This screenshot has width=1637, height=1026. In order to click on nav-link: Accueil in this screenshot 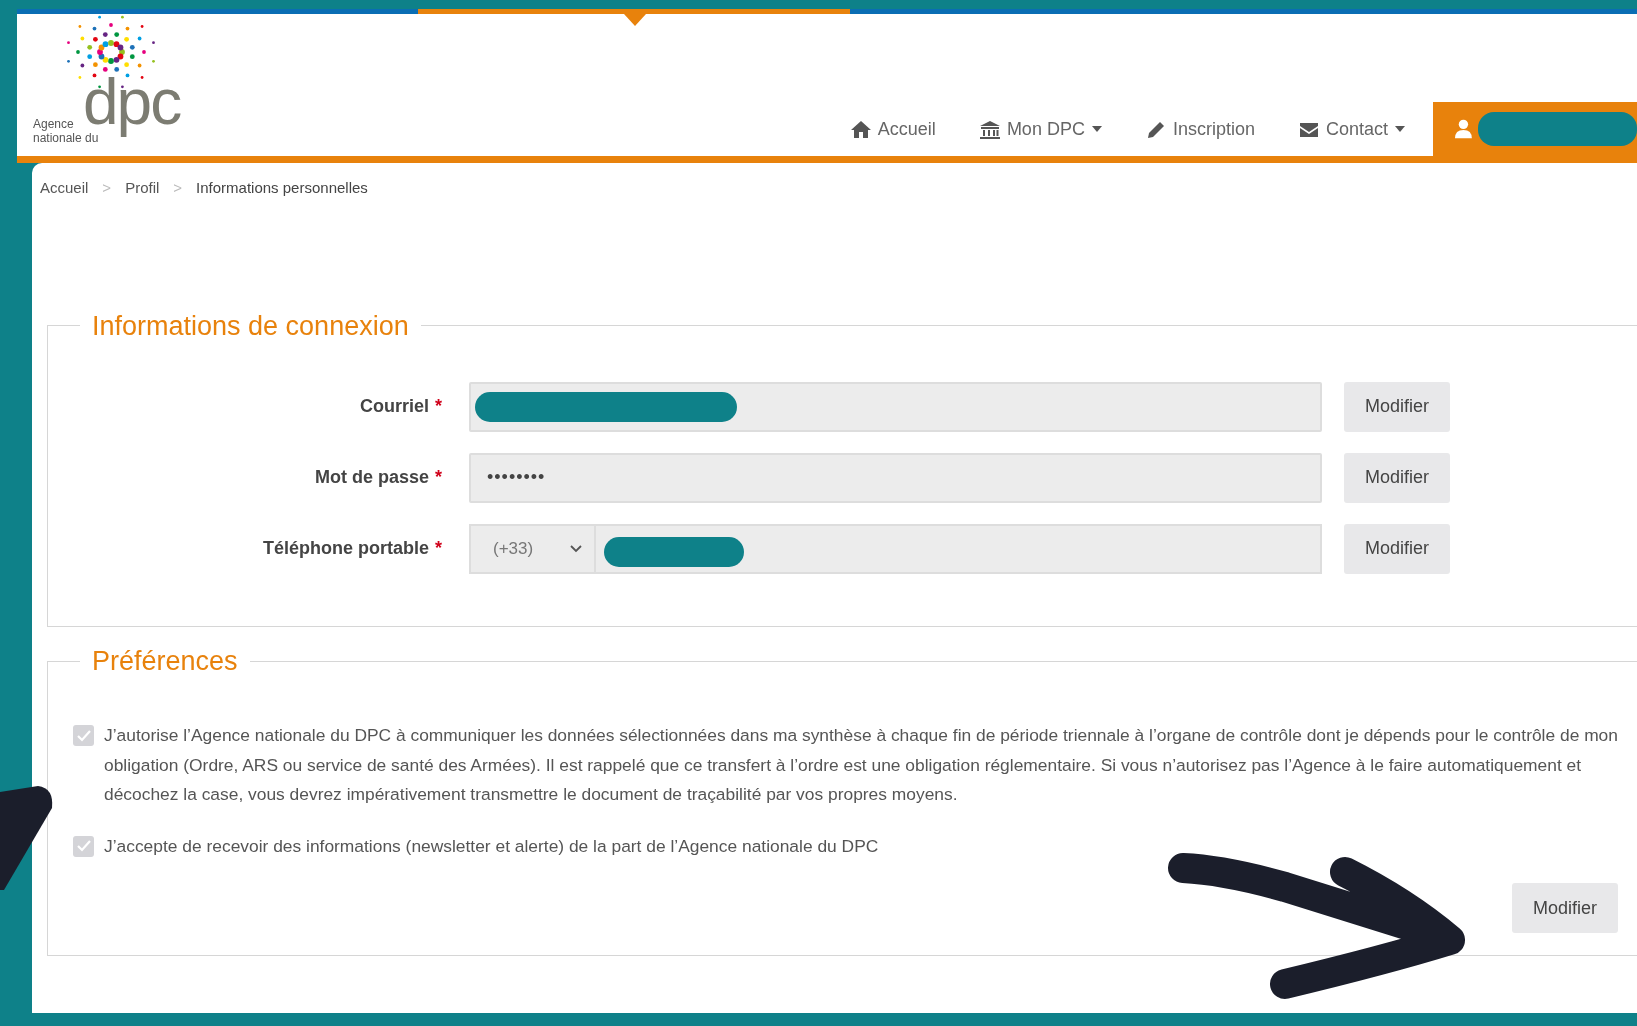, I will do `click(893, 129)`.